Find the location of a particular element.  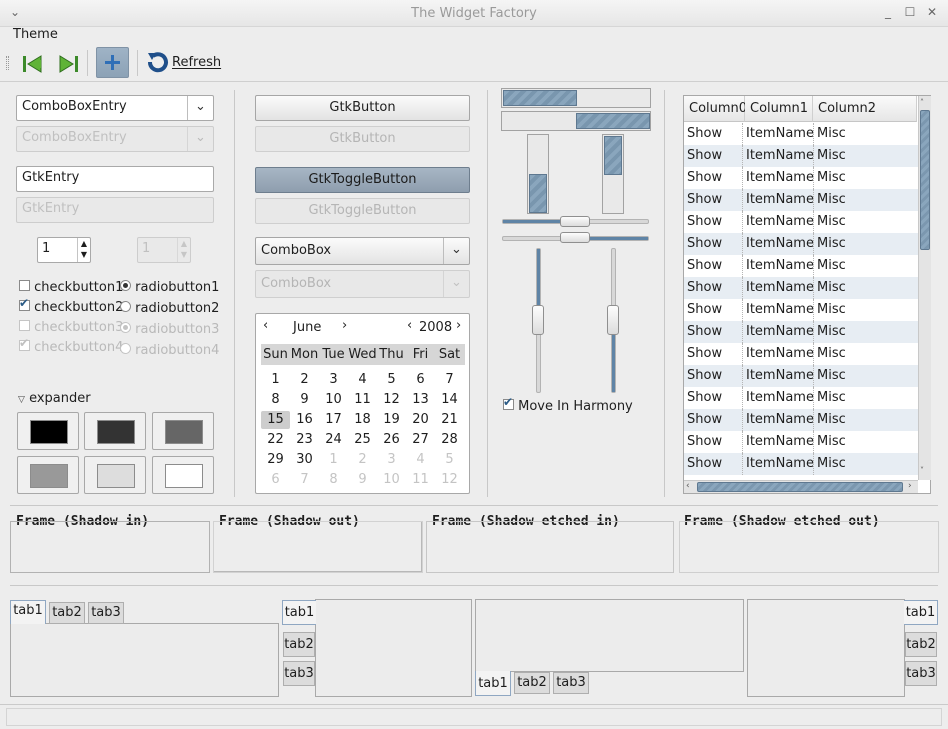

color-button-light-gray is located at coordinates (115, 475).